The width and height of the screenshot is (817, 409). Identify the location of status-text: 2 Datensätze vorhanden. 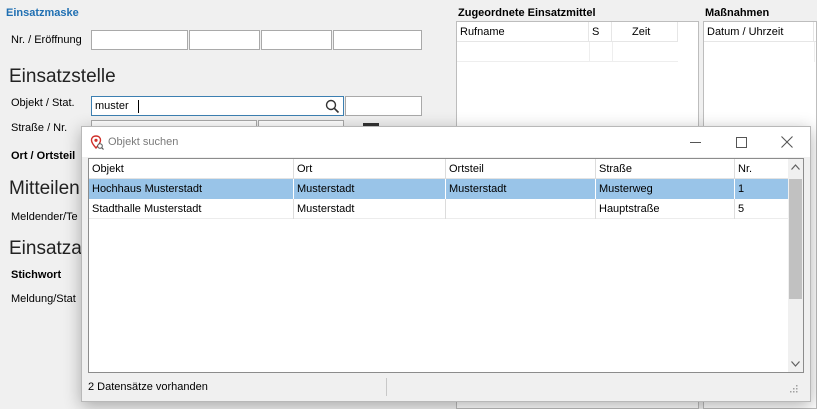
(148, 387).